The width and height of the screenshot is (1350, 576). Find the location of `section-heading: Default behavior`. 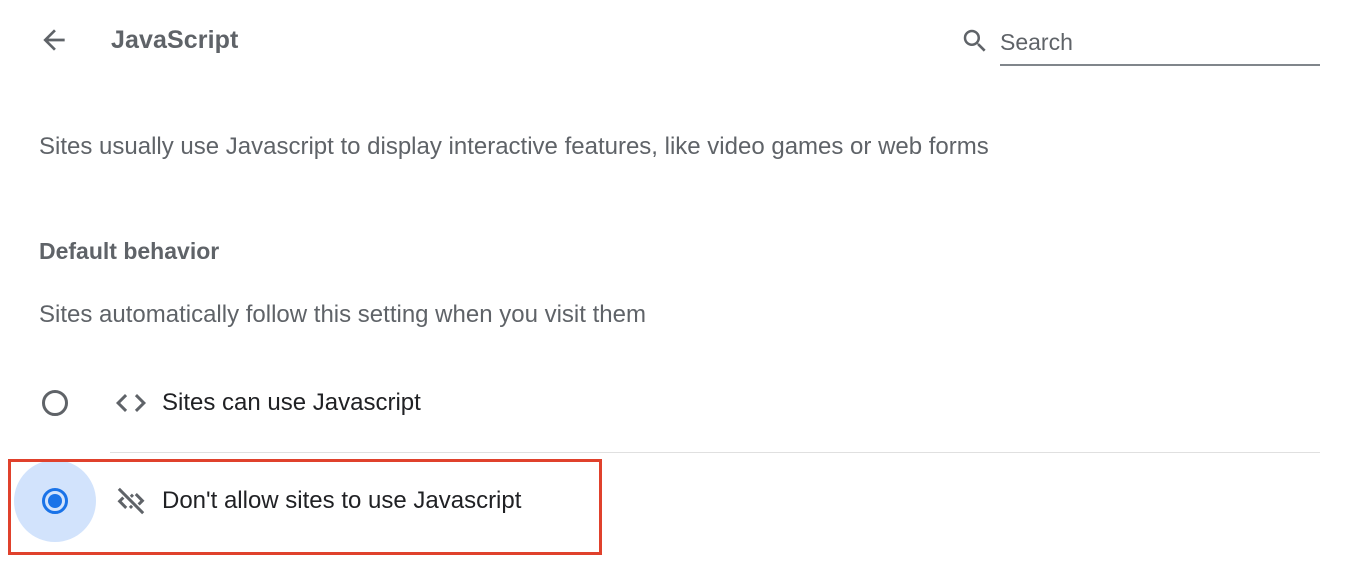

section-heading: Default behavior is located at coordinates (129, 251).